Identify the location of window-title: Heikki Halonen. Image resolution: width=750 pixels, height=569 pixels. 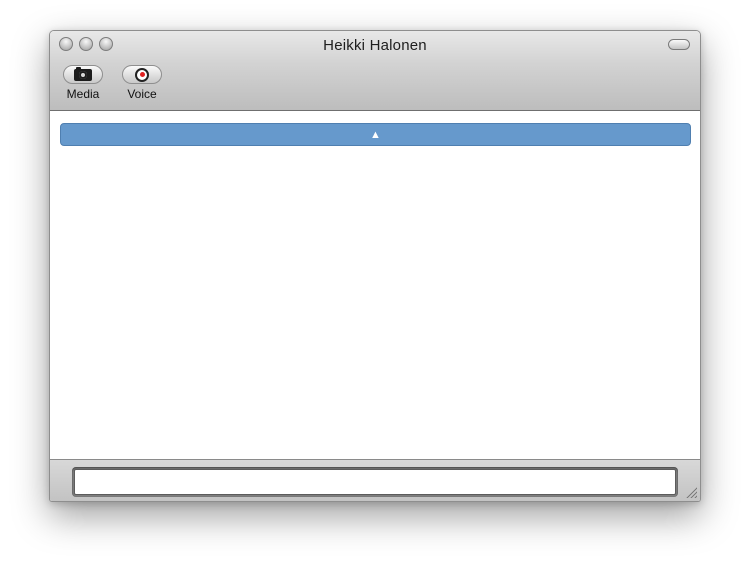
(375, 45).